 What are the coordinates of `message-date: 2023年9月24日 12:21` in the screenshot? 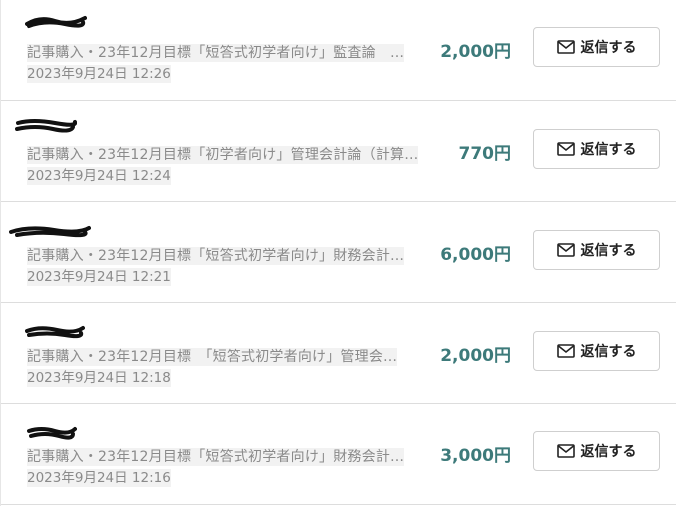 It's located at (99, 277).